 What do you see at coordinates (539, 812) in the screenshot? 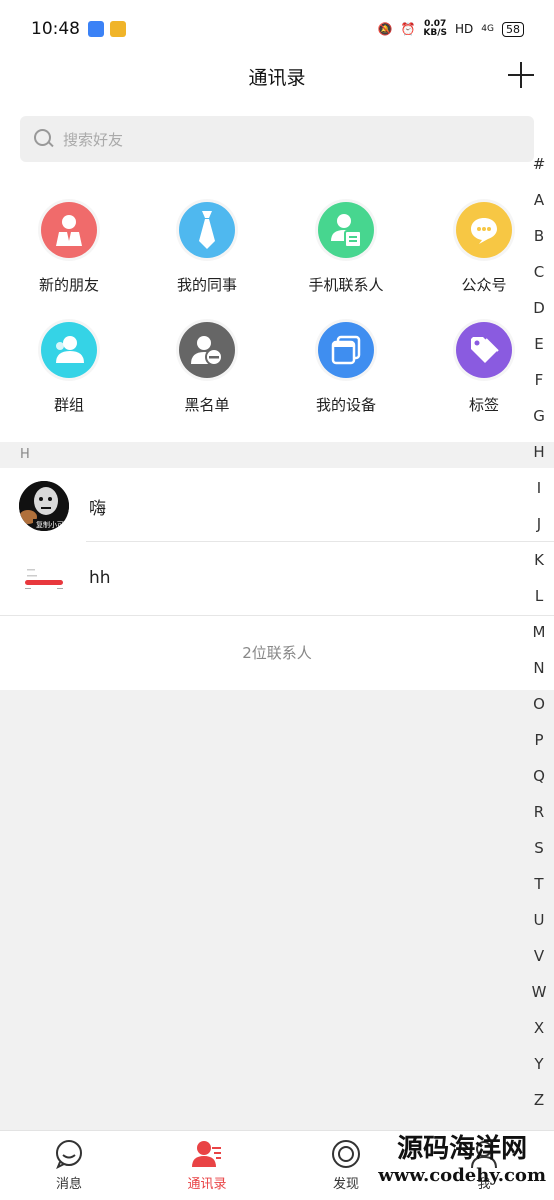
I see `index-letter: R` at bounding box center [539, 812].